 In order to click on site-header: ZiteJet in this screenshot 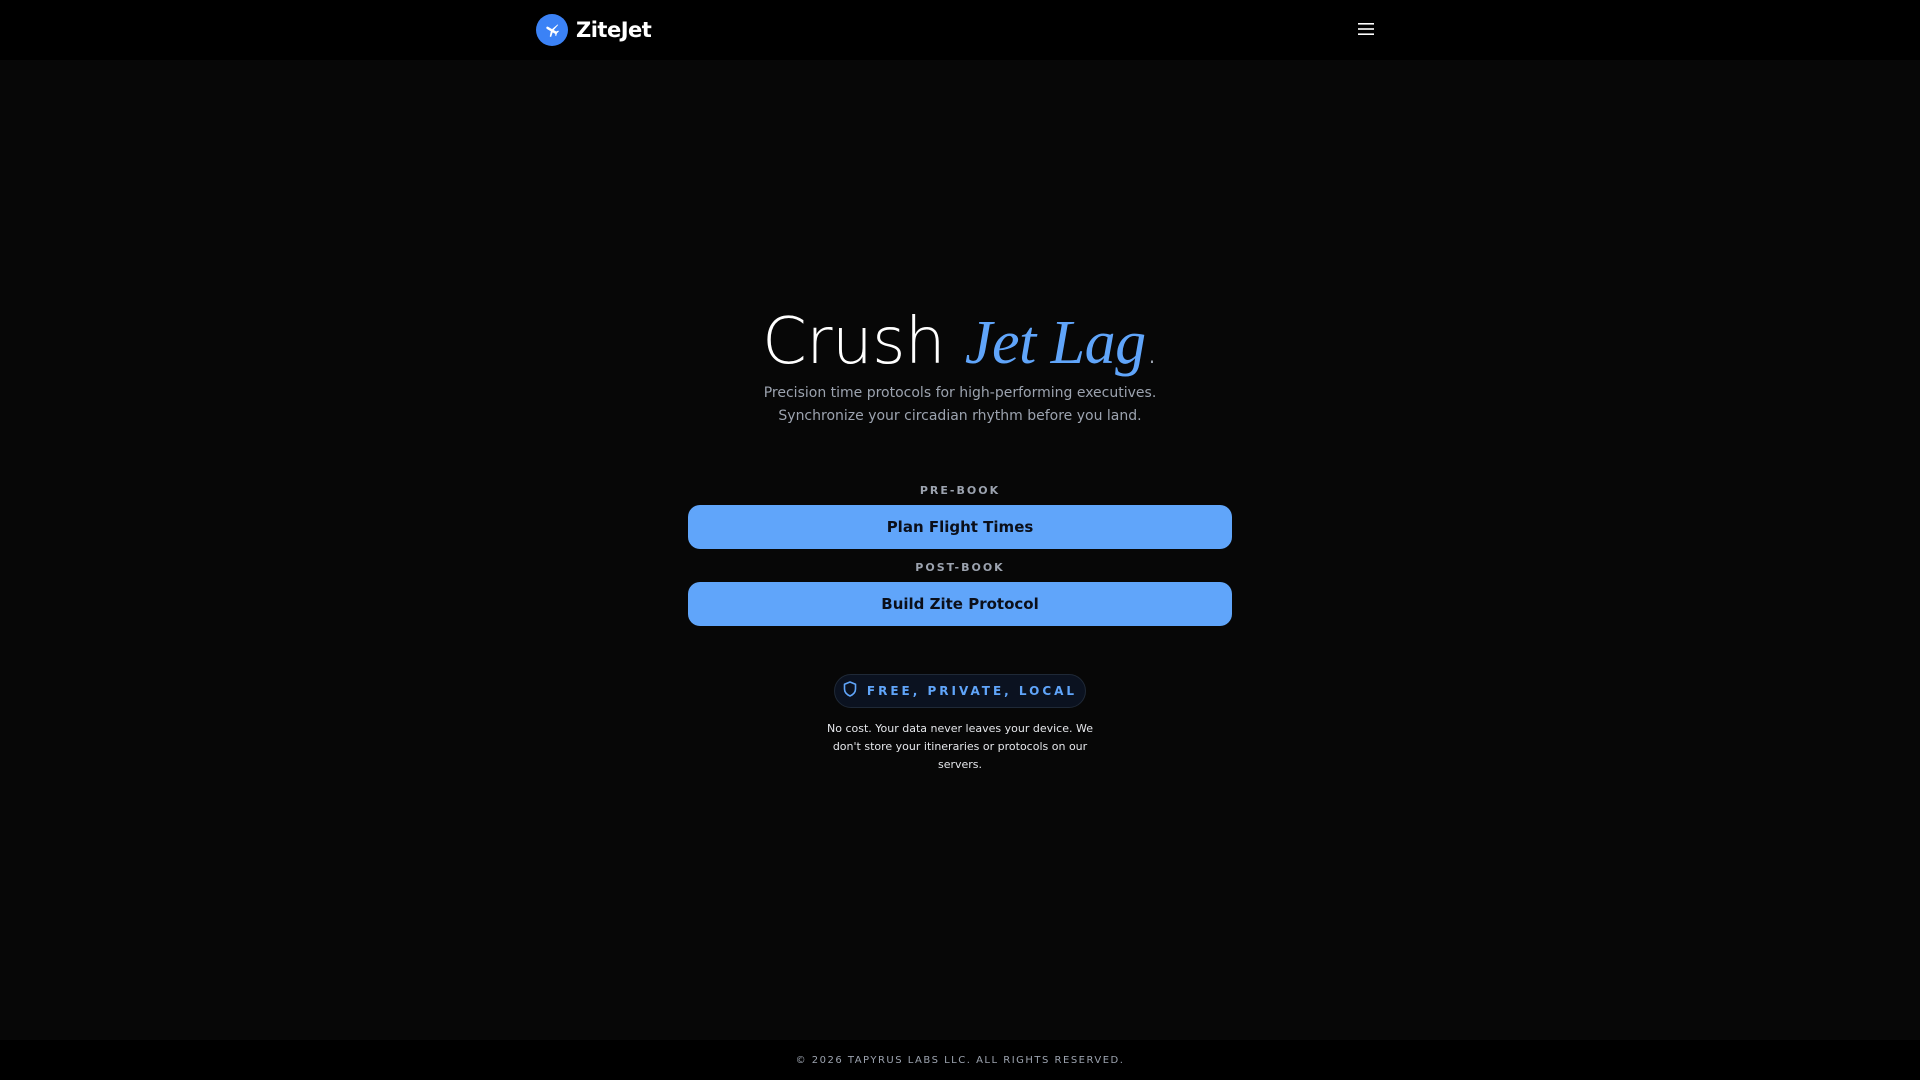, I will do `click(960, 30)`.